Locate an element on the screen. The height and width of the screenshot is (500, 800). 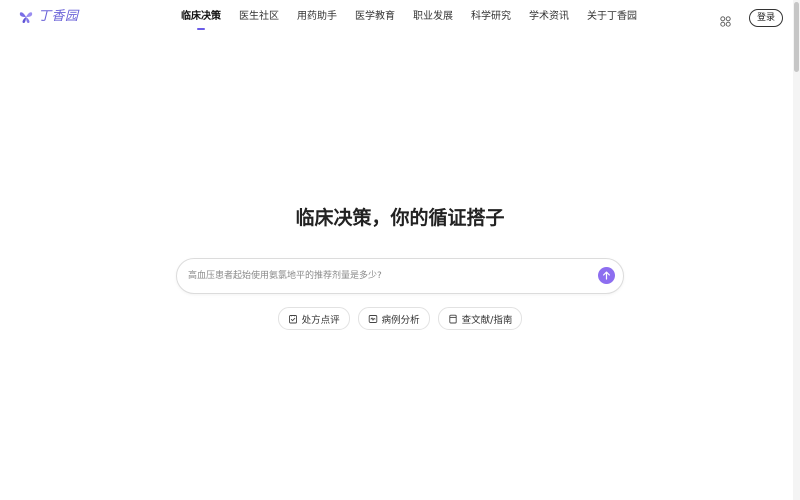
nav-item-clinical-decision: 临床决策 is located at coordinates (201, 18).